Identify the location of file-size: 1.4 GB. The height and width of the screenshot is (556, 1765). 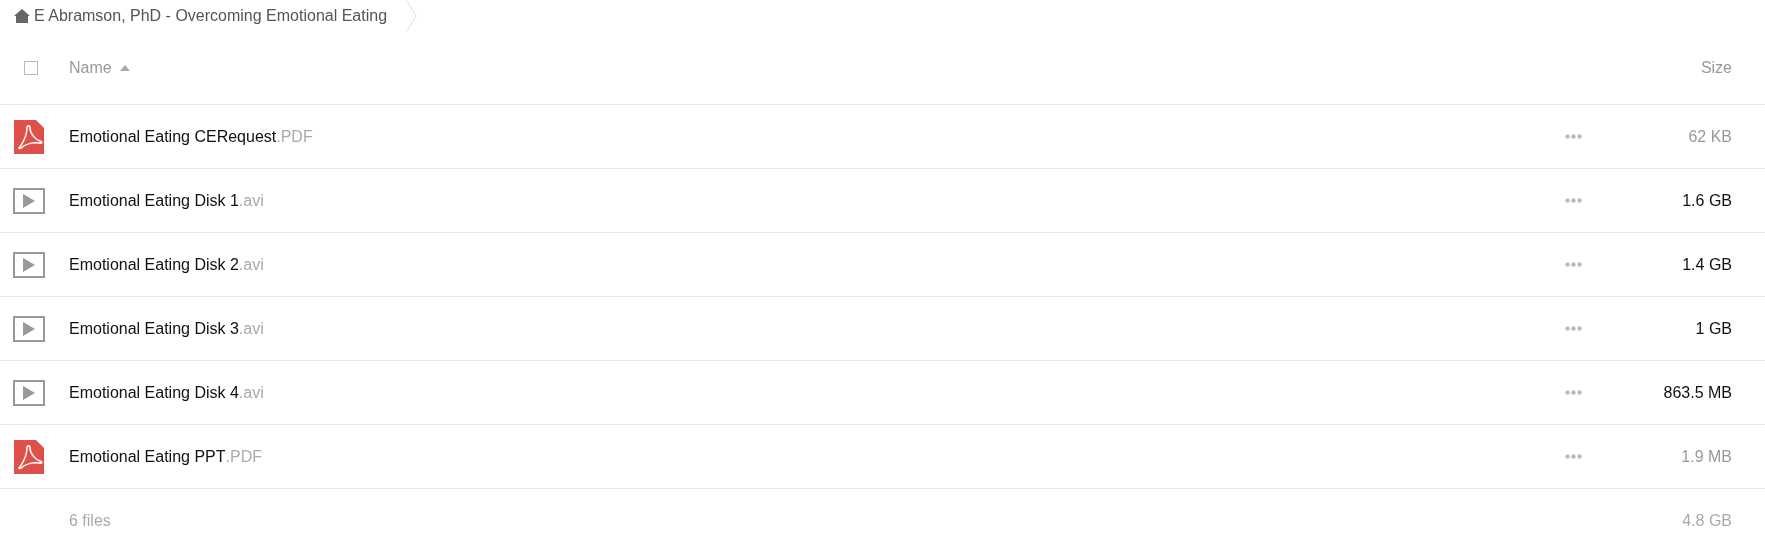
(1706, 264).